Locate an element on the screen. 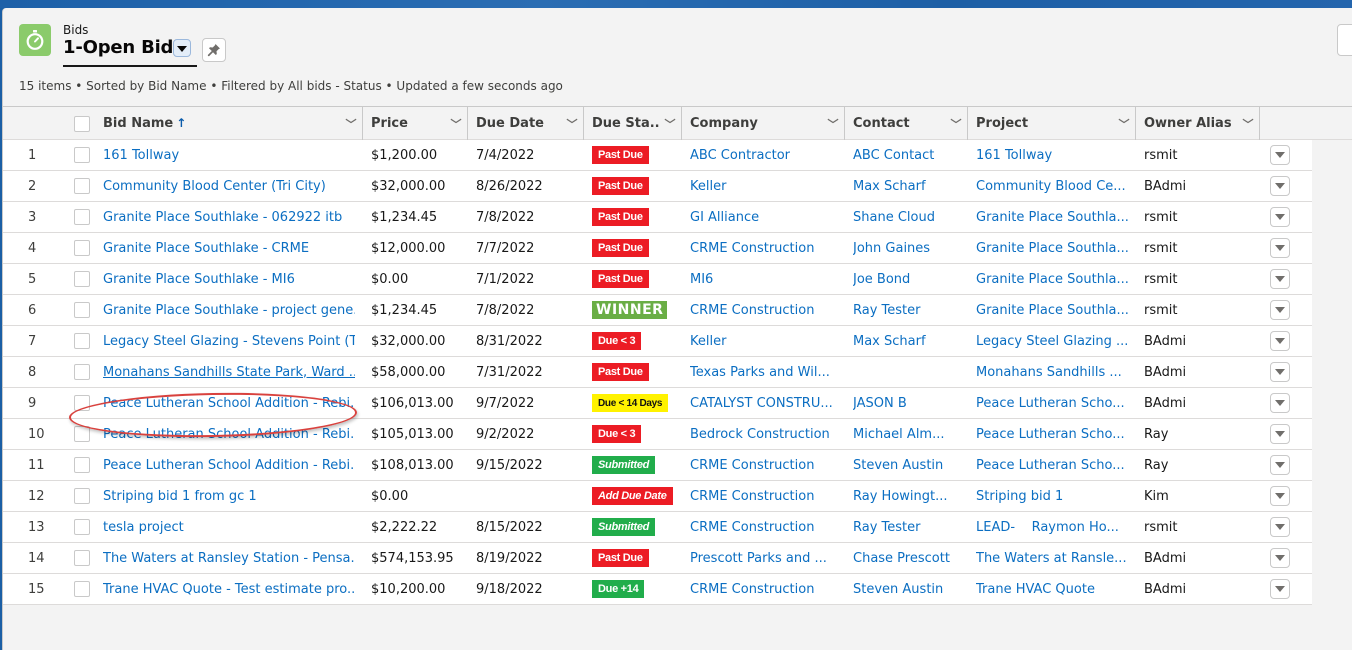 The image size is (1352, 650). company-link: ABC Contractor is located at coordinates (740, 155).